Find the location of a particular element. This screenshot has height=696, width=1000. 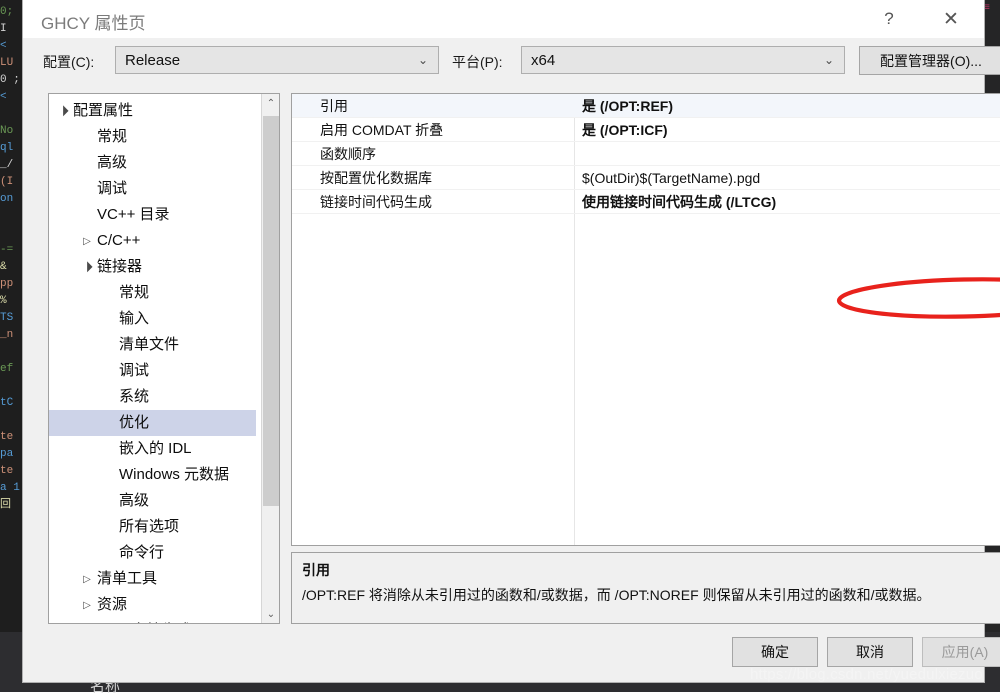

tree-scrollbar: ⌃ ⌄ is located at coordinates (270, 358).